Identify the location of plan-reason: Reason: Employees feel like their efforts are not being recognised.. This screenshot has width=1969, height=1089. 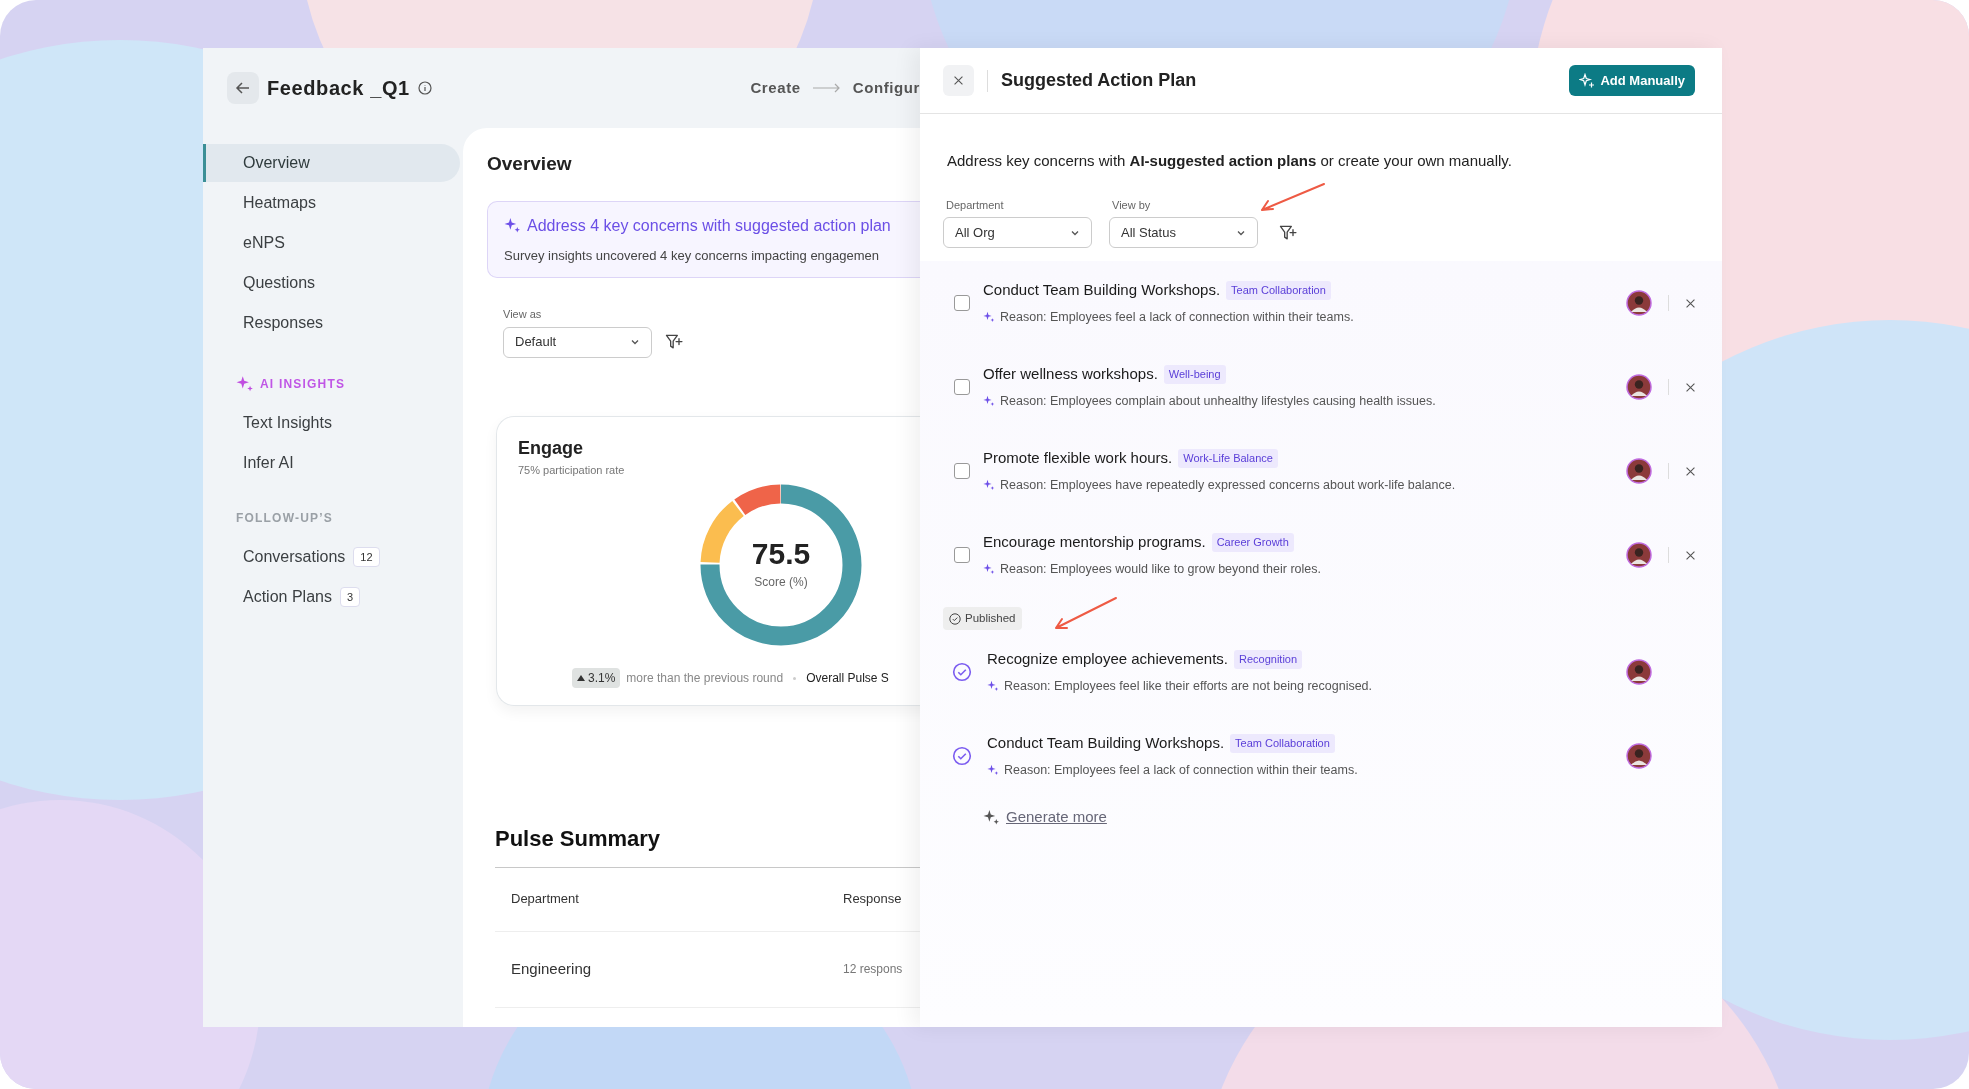
(1188, 686).